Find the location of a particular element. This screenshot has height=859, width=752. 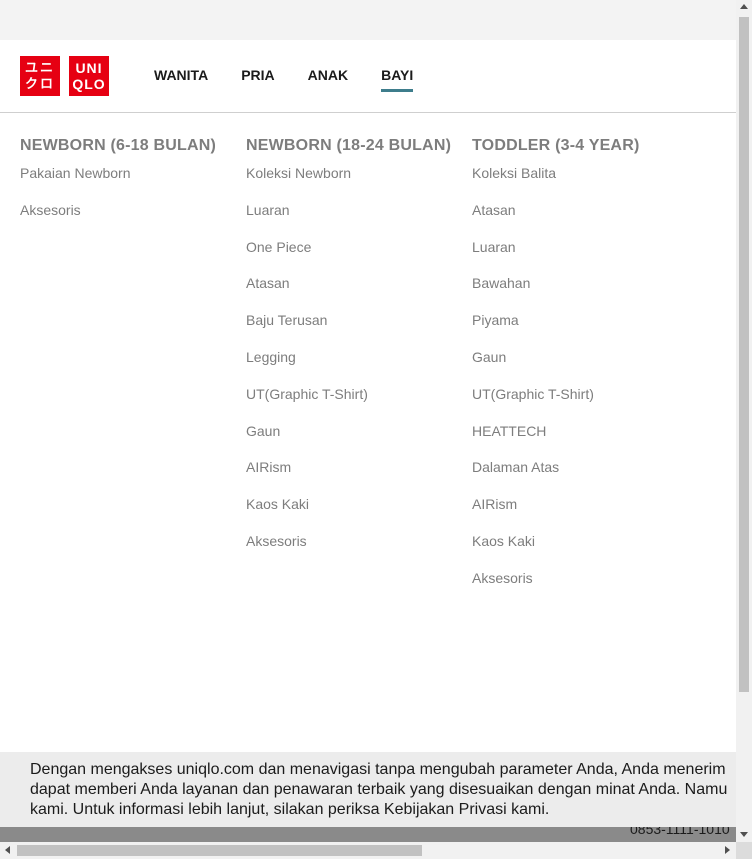

logo-katakana-text: ユニクロ is located at coordinates (39, 75).